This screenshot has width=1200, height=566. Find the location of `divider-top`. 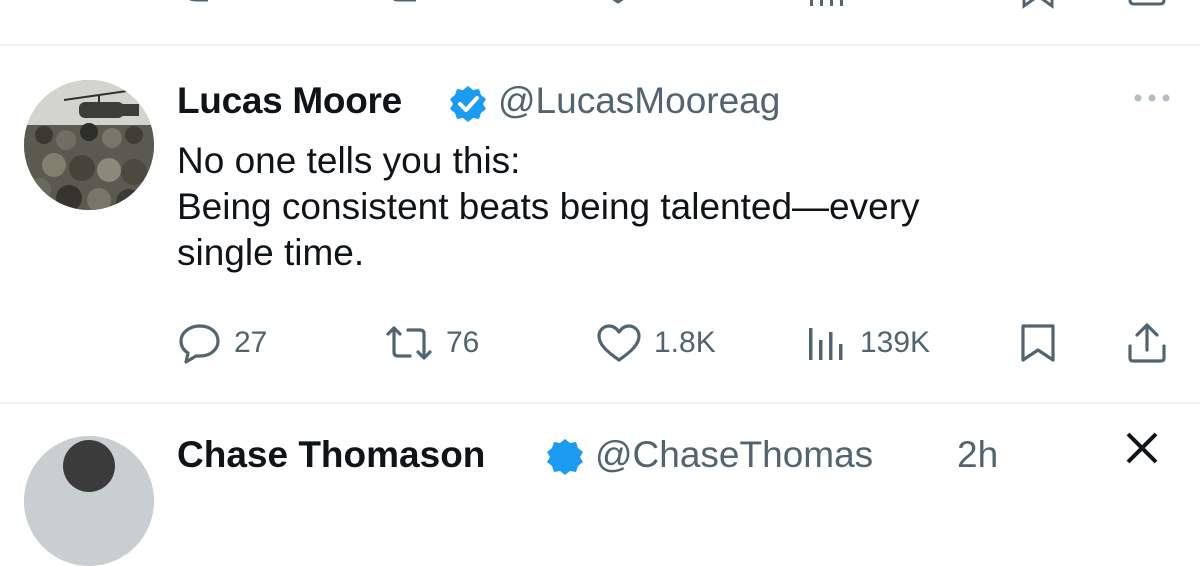

divider-top is located at coordinates (600, 45).